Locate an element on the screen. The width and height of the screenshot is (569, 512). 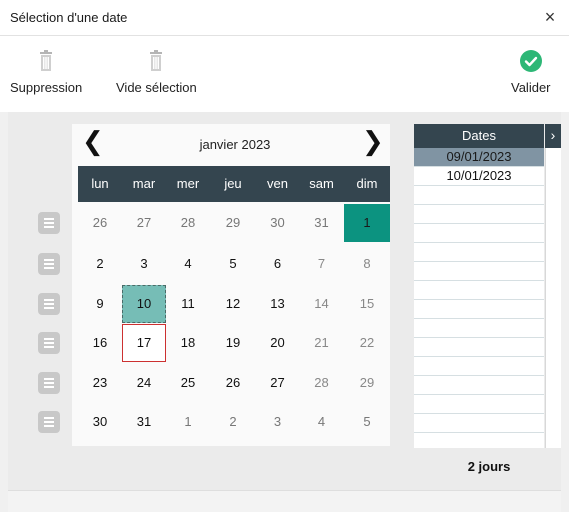
weekday-label: sam is located at coordinates (321, 184).